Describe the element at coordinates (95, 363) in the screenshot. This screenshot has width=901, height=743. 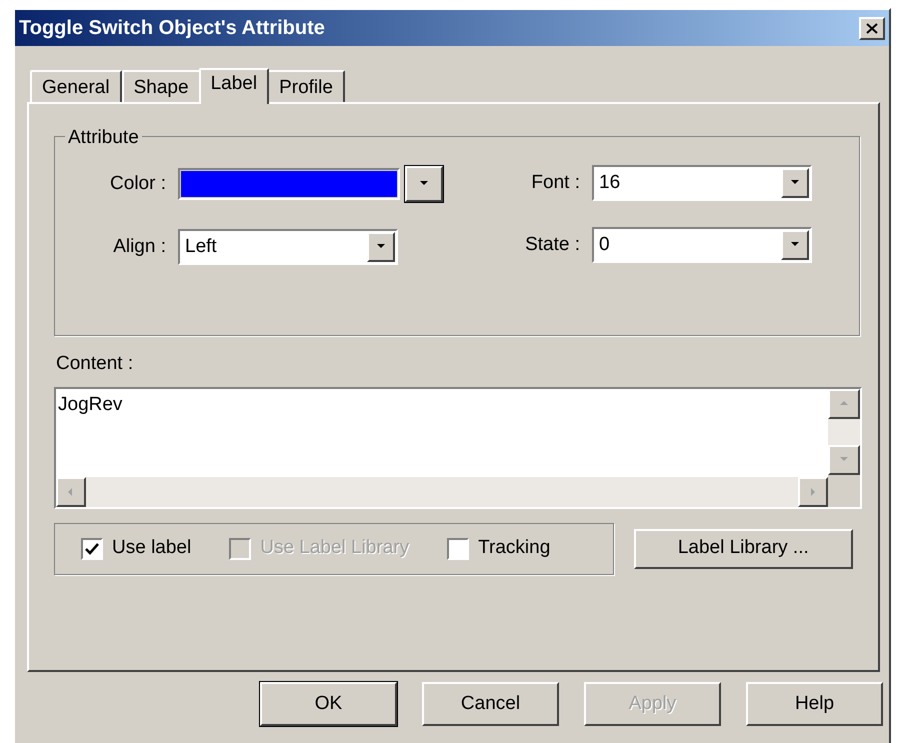
I see `content-label: Content :` at that location.